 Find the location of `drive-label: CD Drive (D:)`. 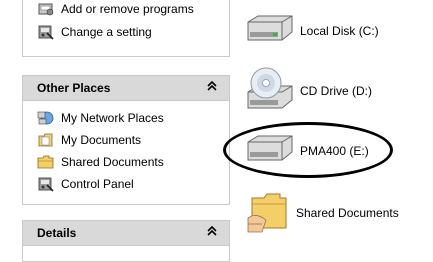

drive-label: CD Drive (D:) is located at coordinates (336, 90).